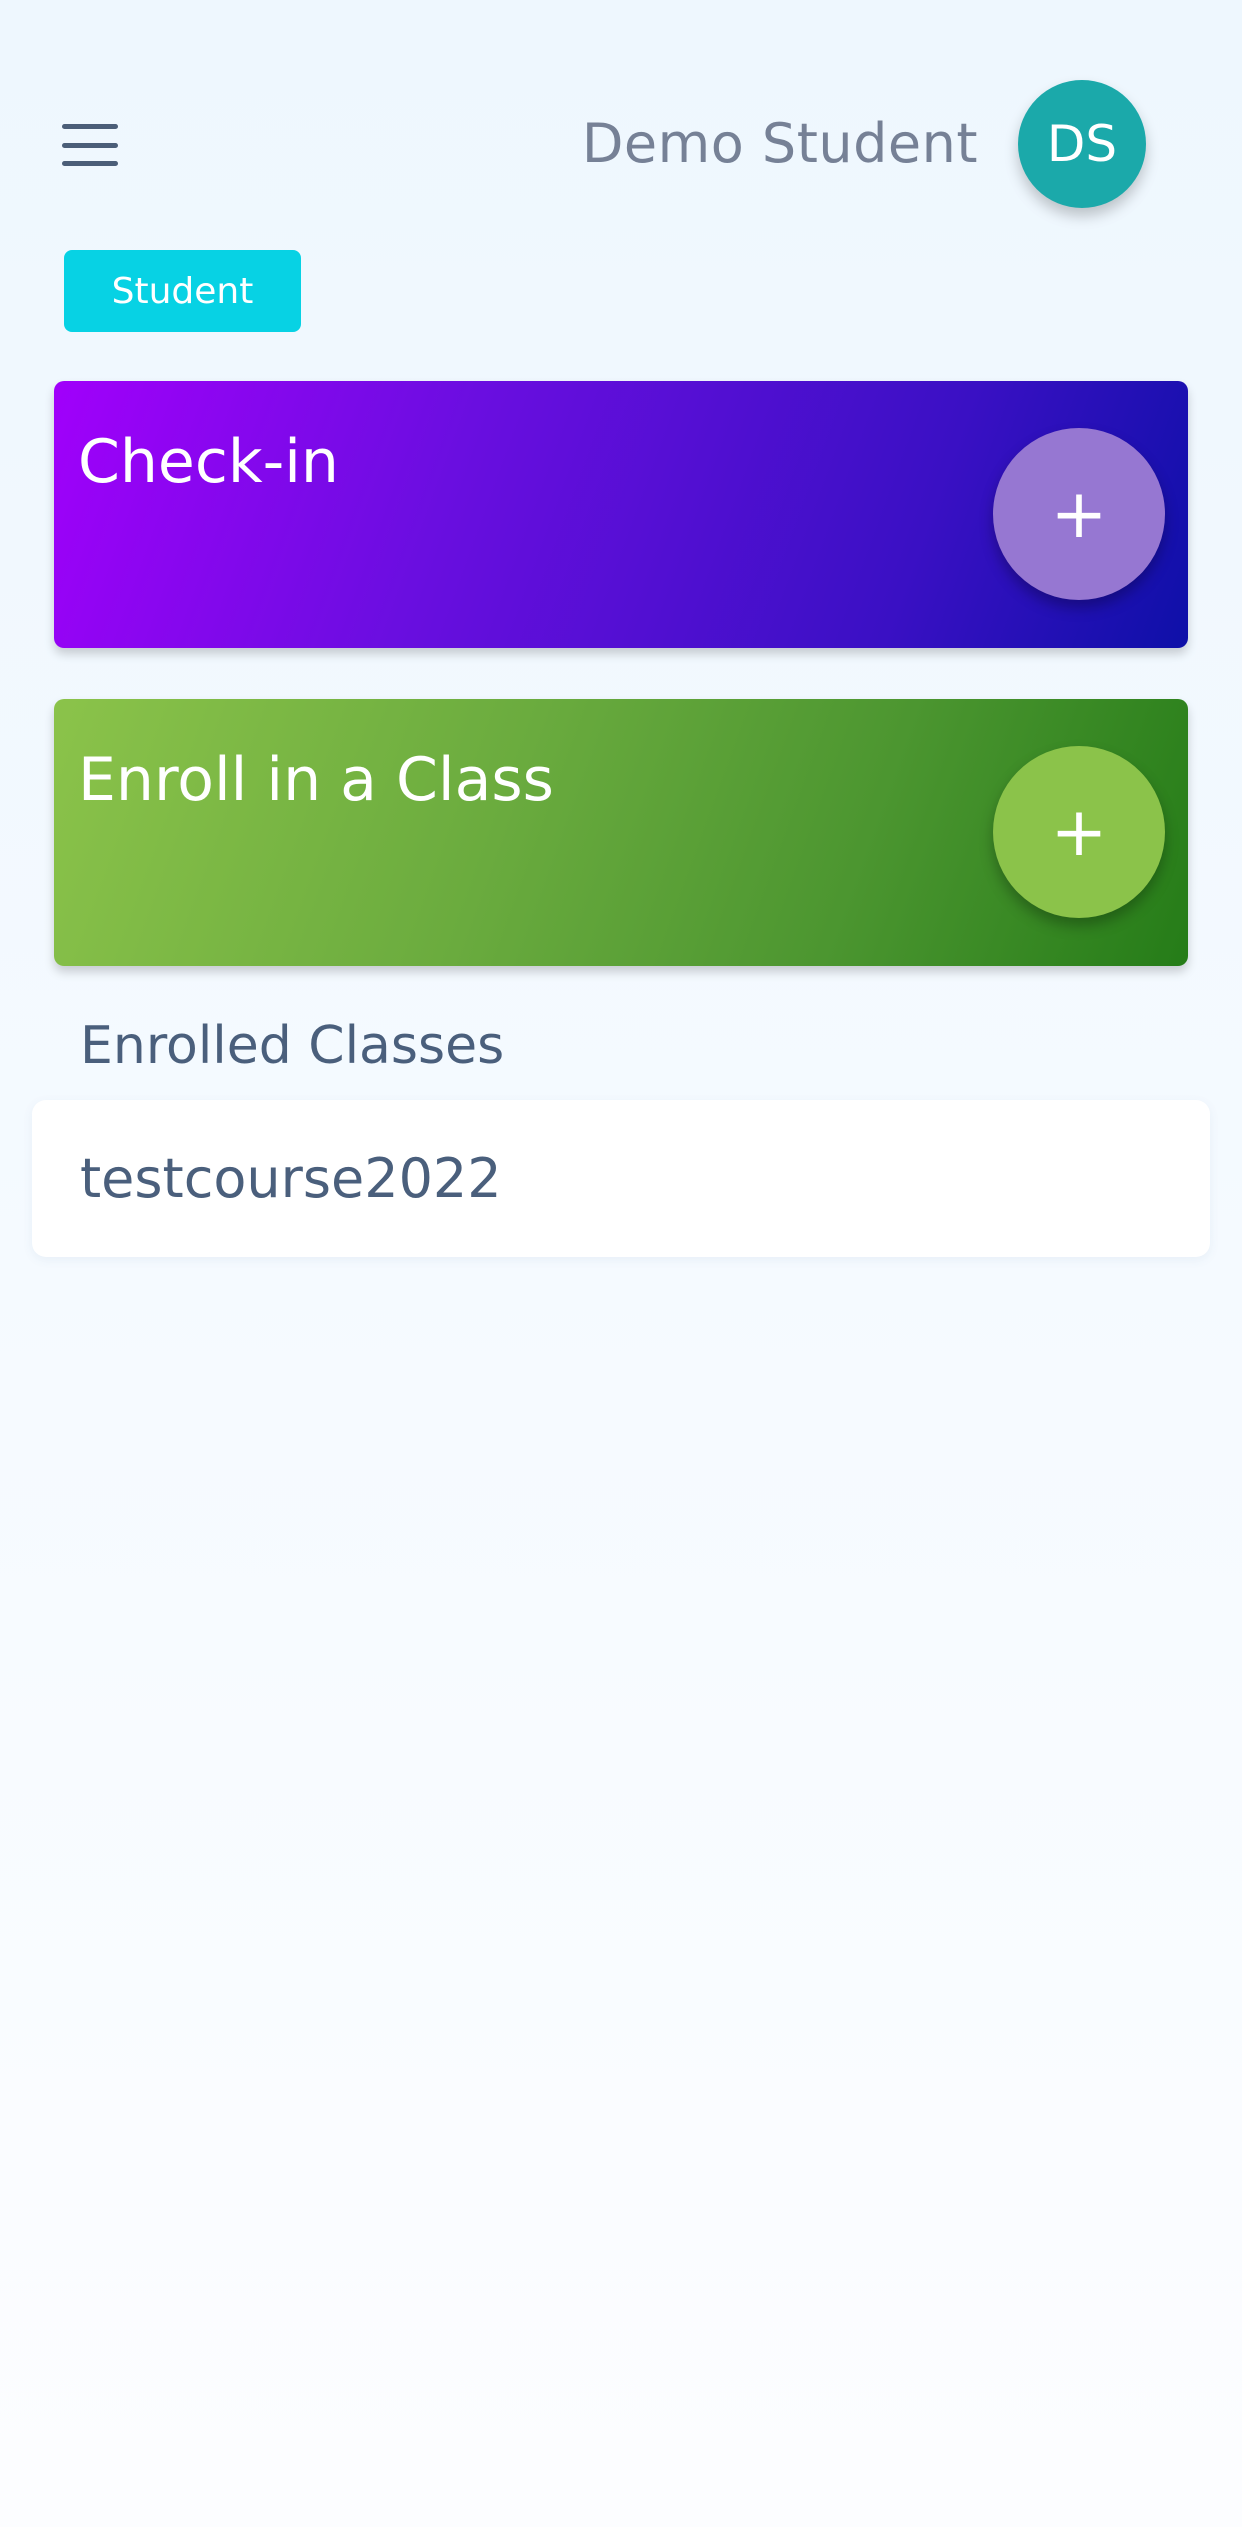 This screenshot has height=2527, width=1242. I want to click on class-name: testcourse2022, so click(291, 1178).